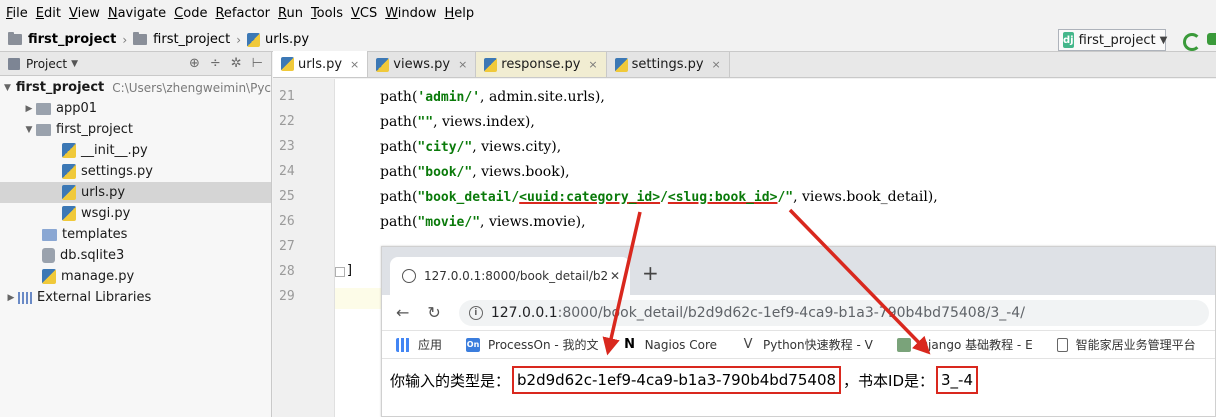 This screenshot has width=1216, height=417. What do you see at coordinates (541, 64) in the screenshot?
I see `tab-response: response.py ×` at bounding box center [541, 64].